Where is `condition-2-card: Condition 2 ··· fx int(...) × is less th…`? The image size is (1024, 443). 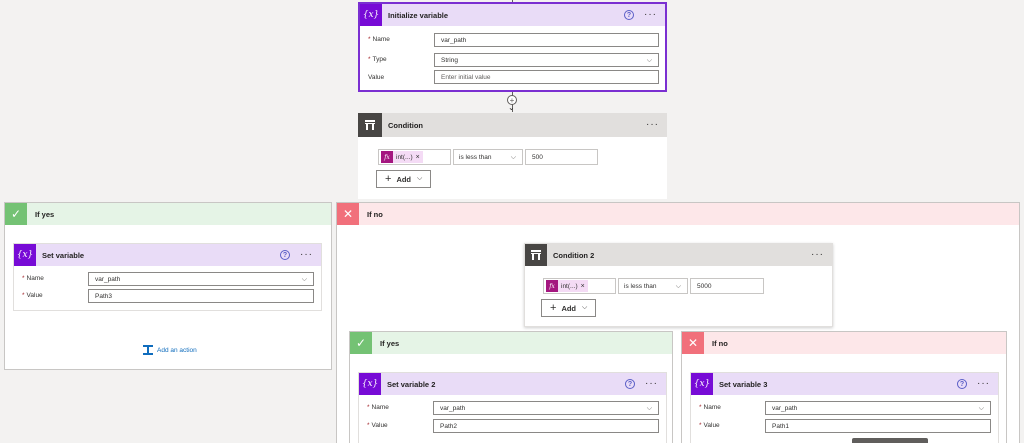
condition-2-card: Condition 2 ··· fx int(...) × is less th… is located at coordinates (678, 285).